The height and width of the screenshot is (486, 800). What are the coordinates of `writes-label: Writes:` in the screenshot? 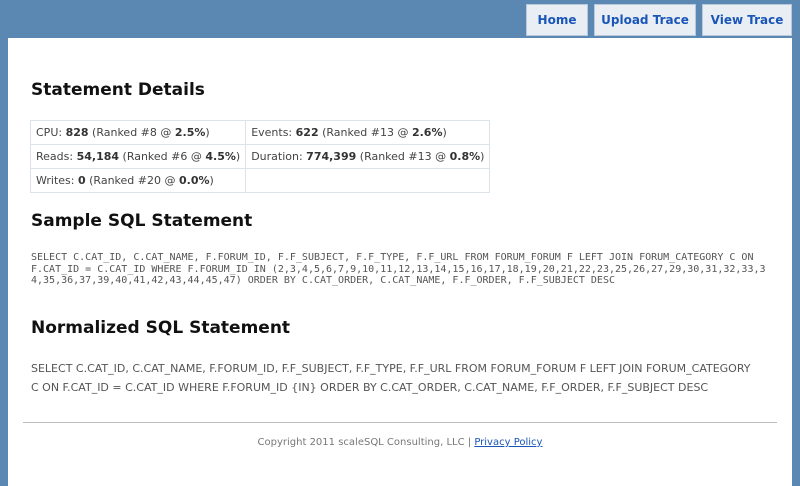 It's located at (55, 180).